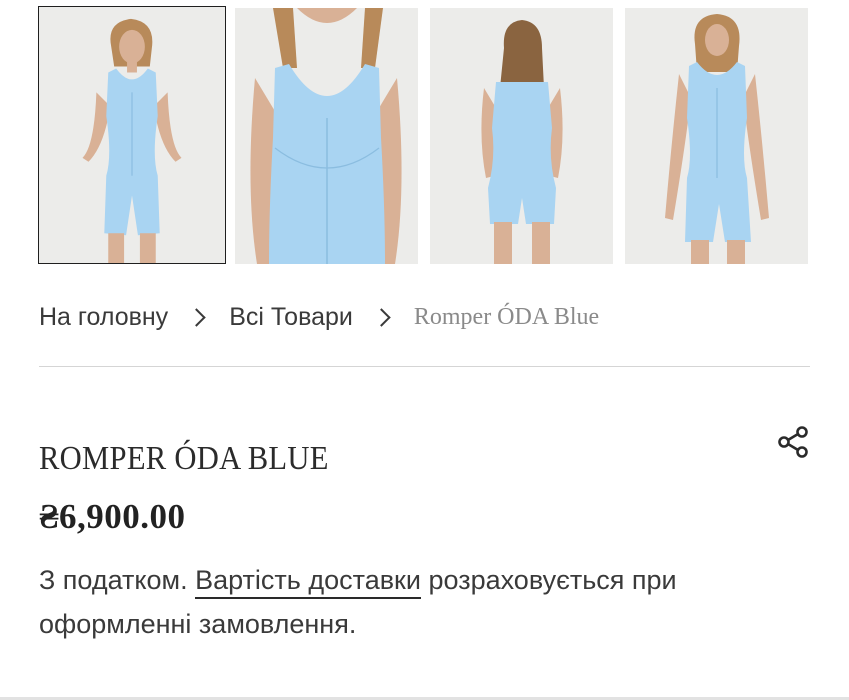 The width and height of the screenshot is (849, 700). Describe the element at coordinates (113, 580) in the screenshot. I see `tax-prefix: З податком.` at that location.